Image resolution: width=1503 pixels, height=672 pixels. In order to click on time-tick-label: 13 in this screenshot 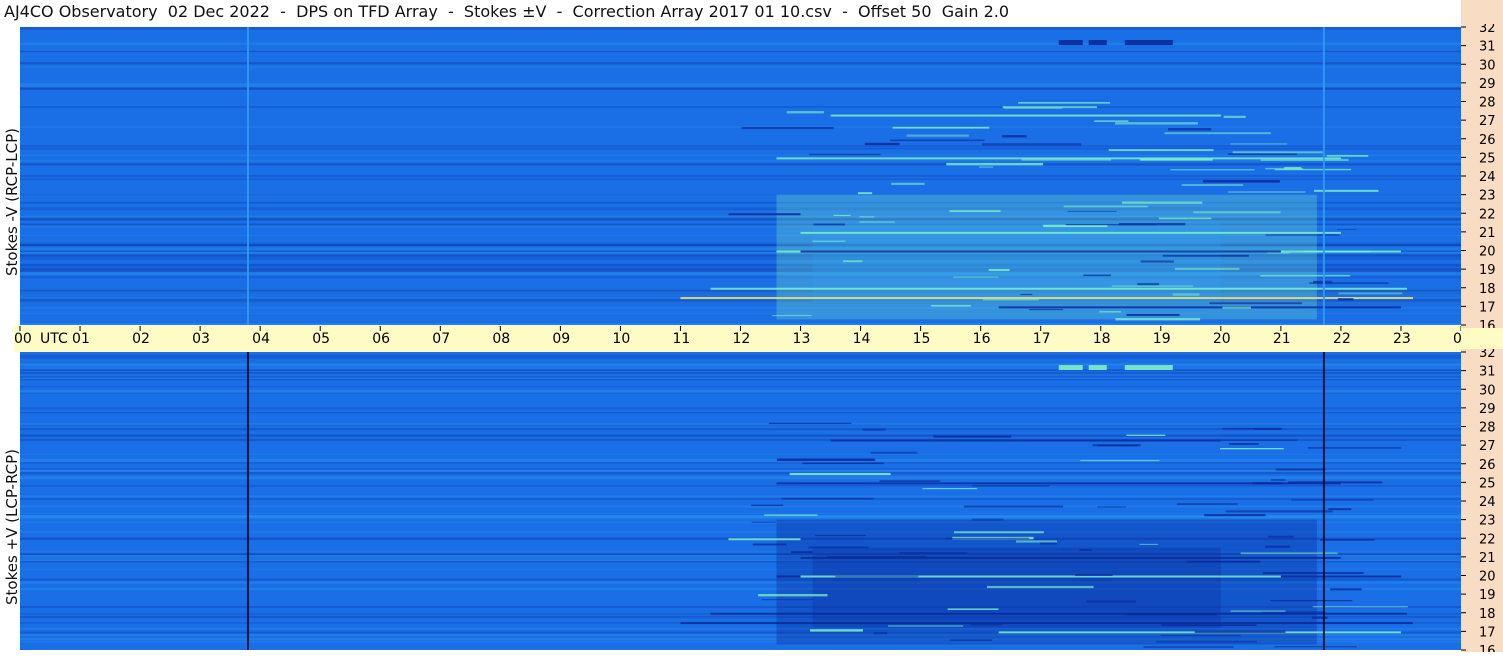, I will do `click(802, 339)`.